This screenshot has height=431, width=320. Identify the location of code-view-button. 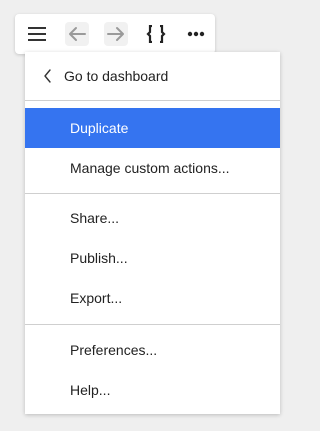
(156, 34).